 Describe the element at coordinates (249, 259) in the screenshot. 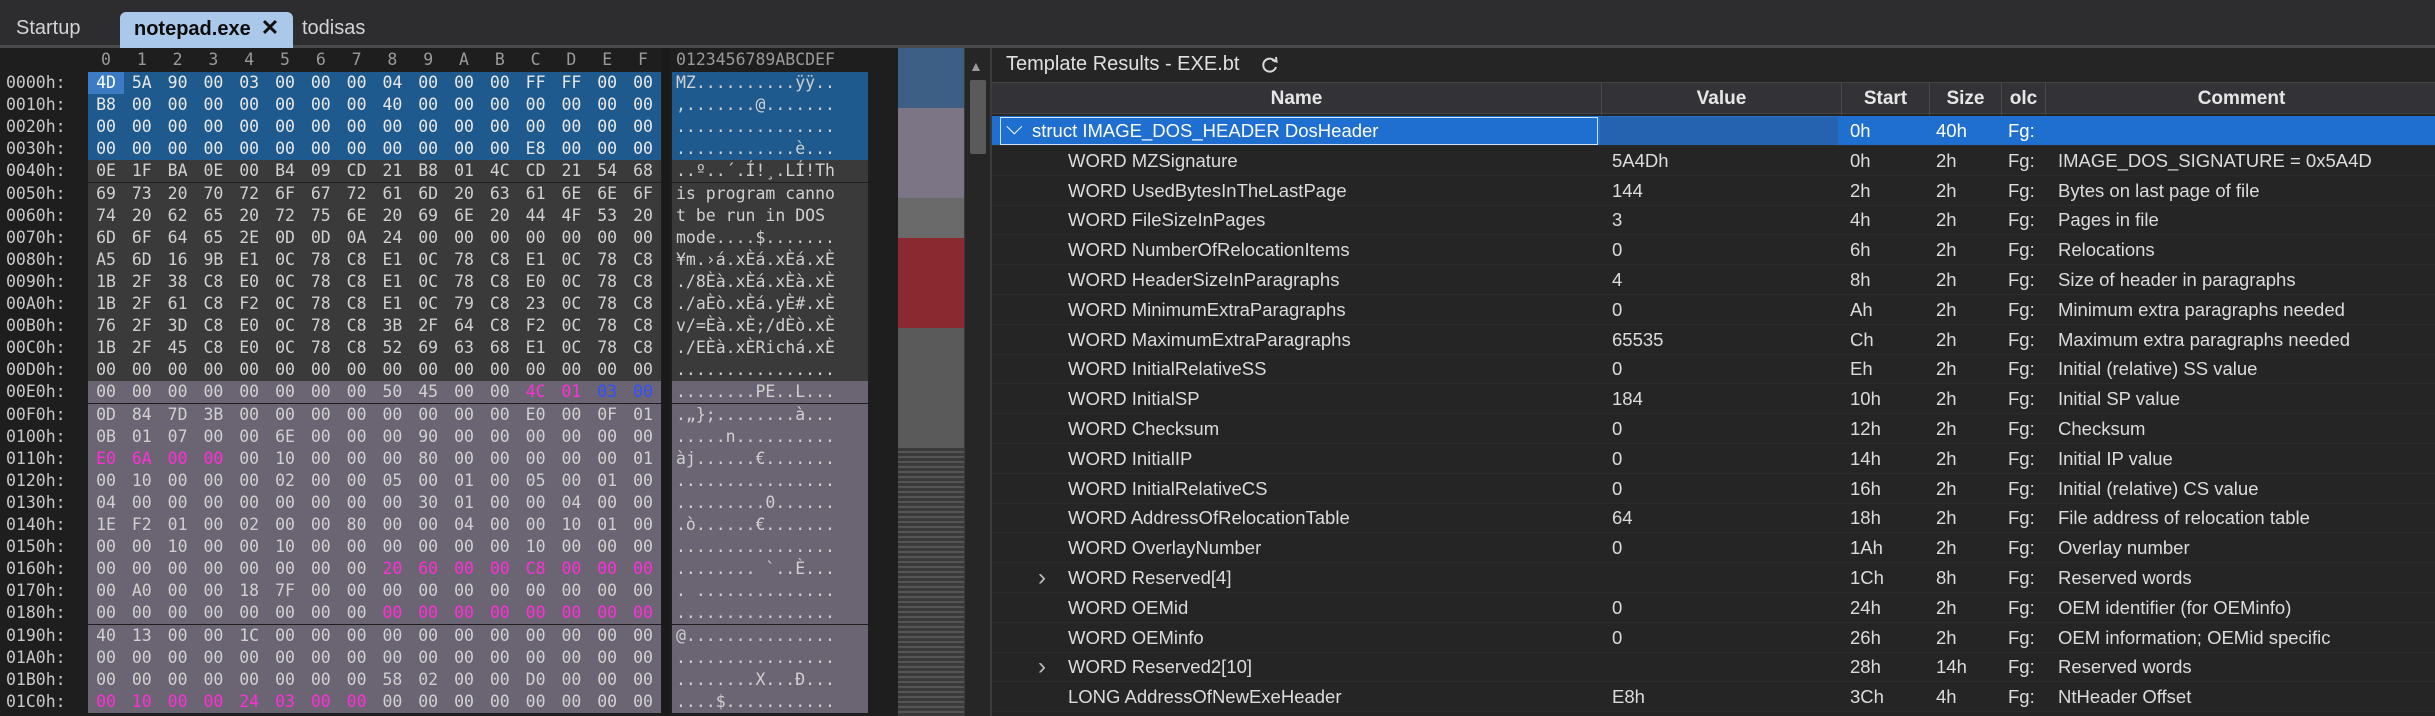

I see `hex-byte: E1` at that location.